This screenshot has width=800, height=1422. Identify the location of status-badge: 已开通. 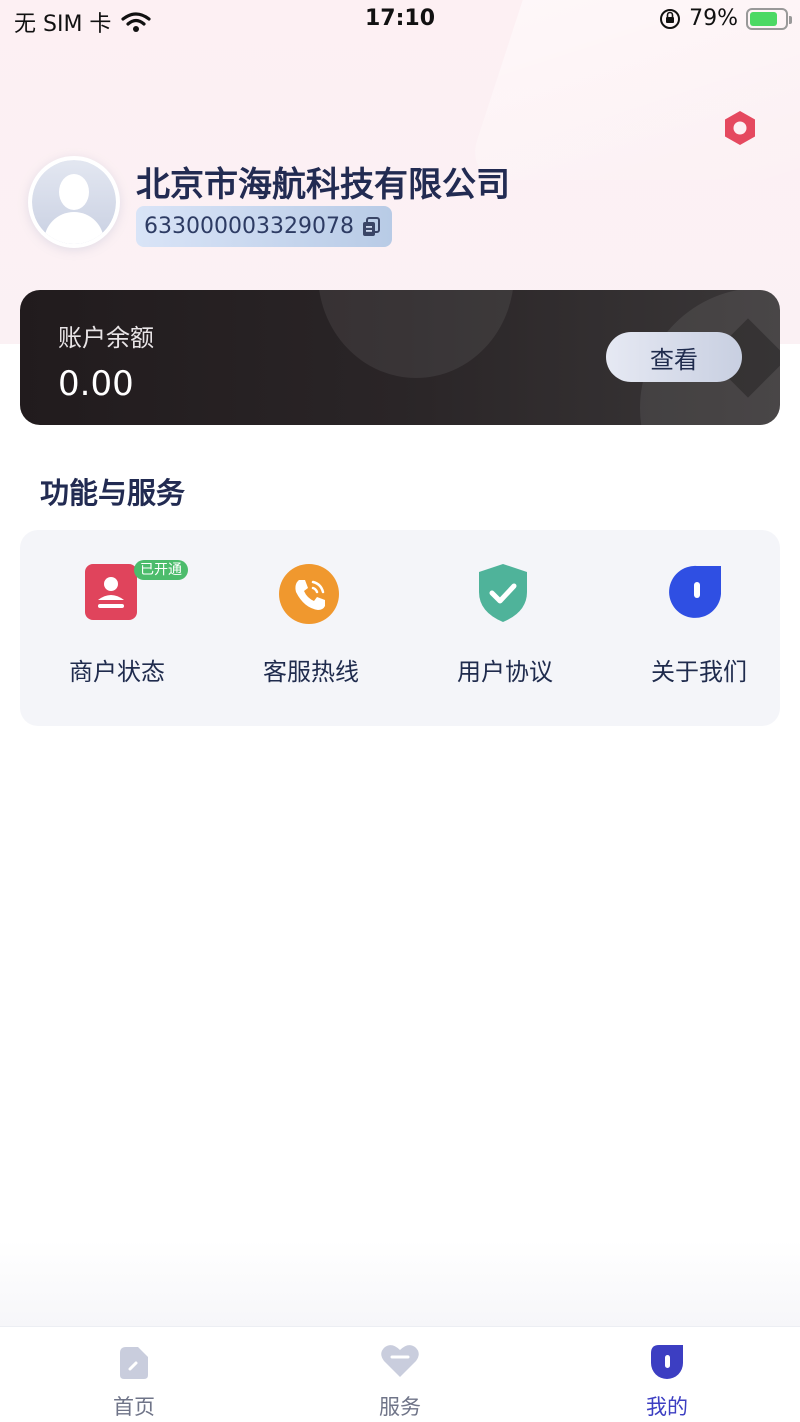
(161, 570).